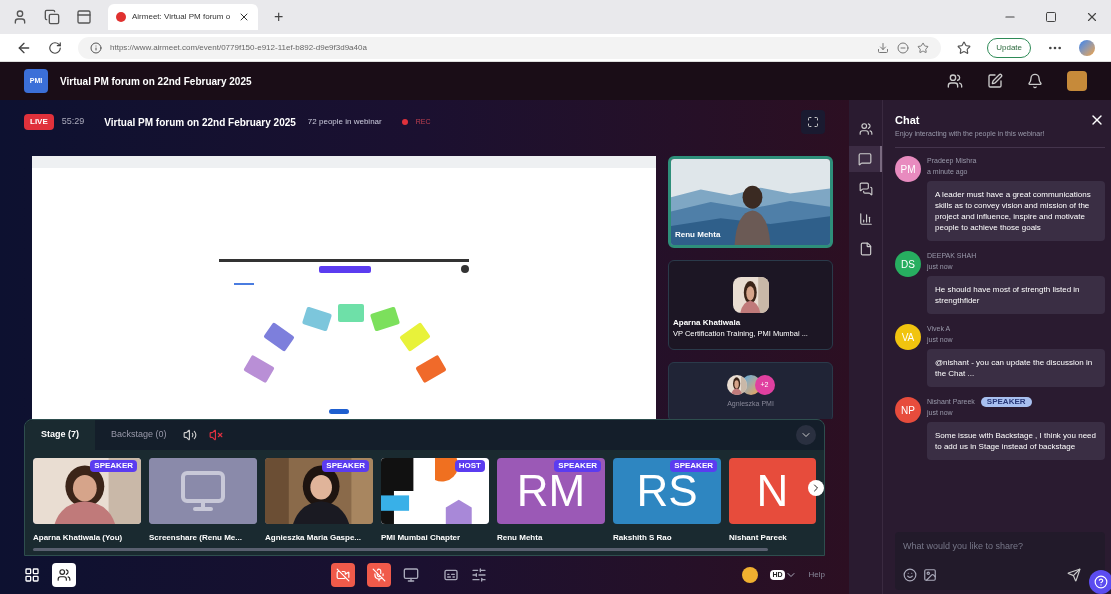 The image size is (1111, 594). I want to click on address-field: https://www.airmeet.com/event/0779f150-e912-11ef-b892-d9e9f3d9a40a, so click(510, 47).